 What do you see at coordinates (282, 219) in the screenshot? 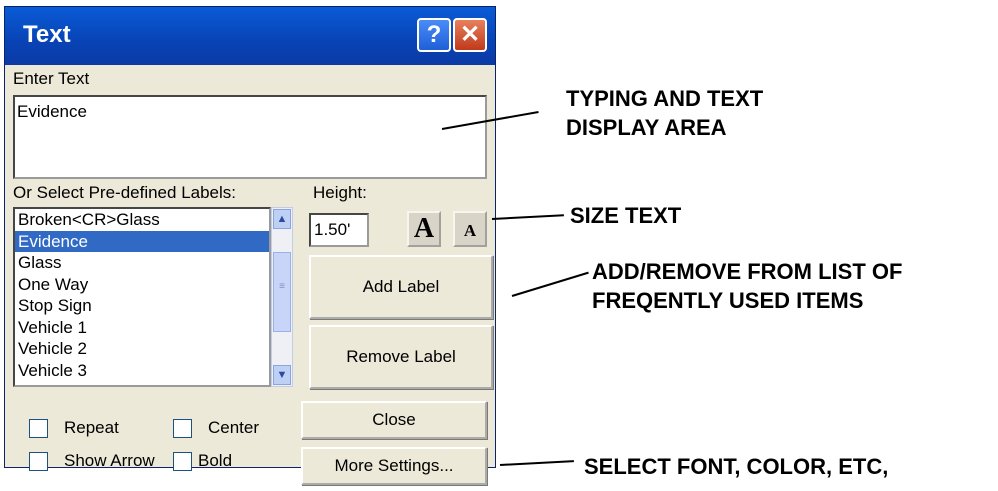
I see `scroll-up-icon: ▲` at bounding box center [282, 219].